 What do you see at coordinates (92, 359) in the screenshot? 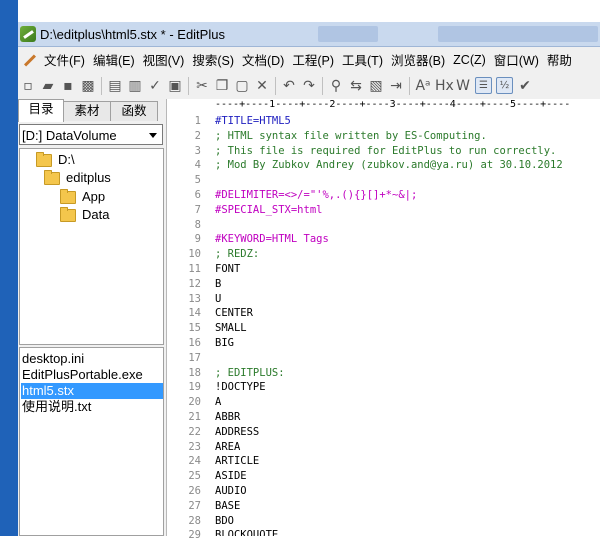
I see `file-item: desktop.ini` at bounding box center [92, 359].